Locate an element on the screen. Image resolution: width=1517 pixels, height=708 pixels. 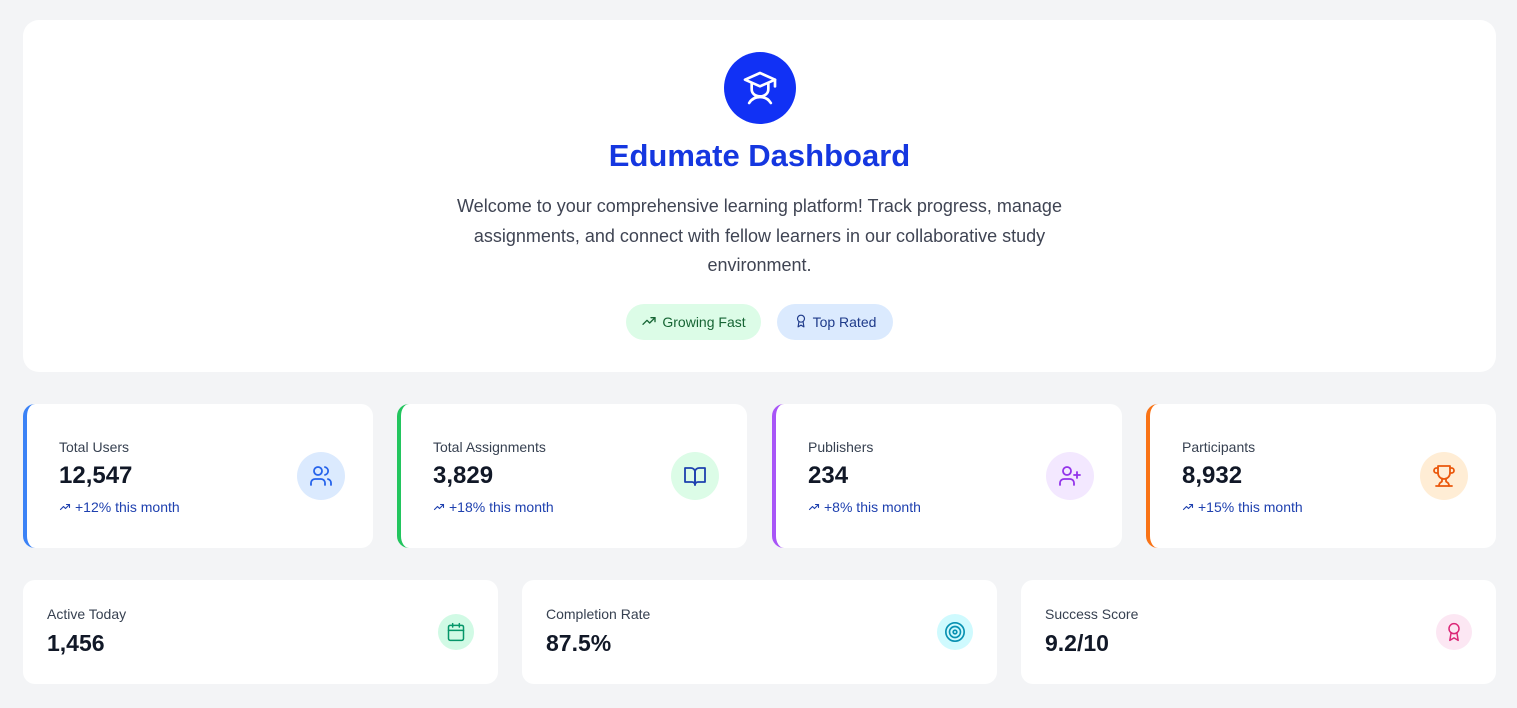
metric-card-success-score: Success Score 9.2/10 is located at coordinates (1258, 632).